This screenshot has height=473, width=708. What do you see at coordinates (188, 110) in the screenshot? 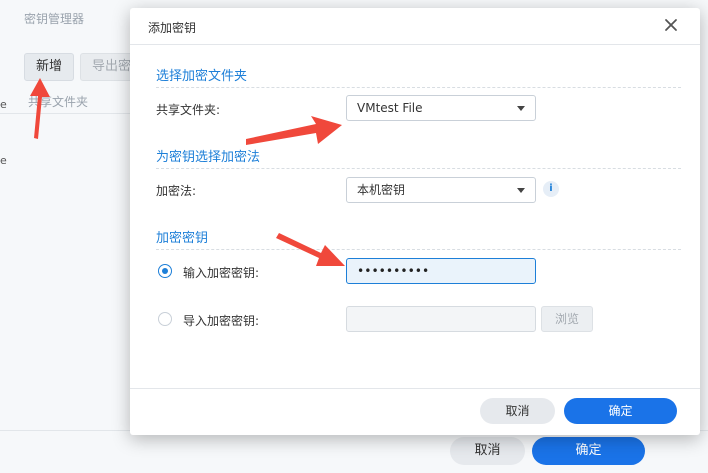
I see `shared-folder-label: 共享文件夹:` at bounding box center [188, 110].